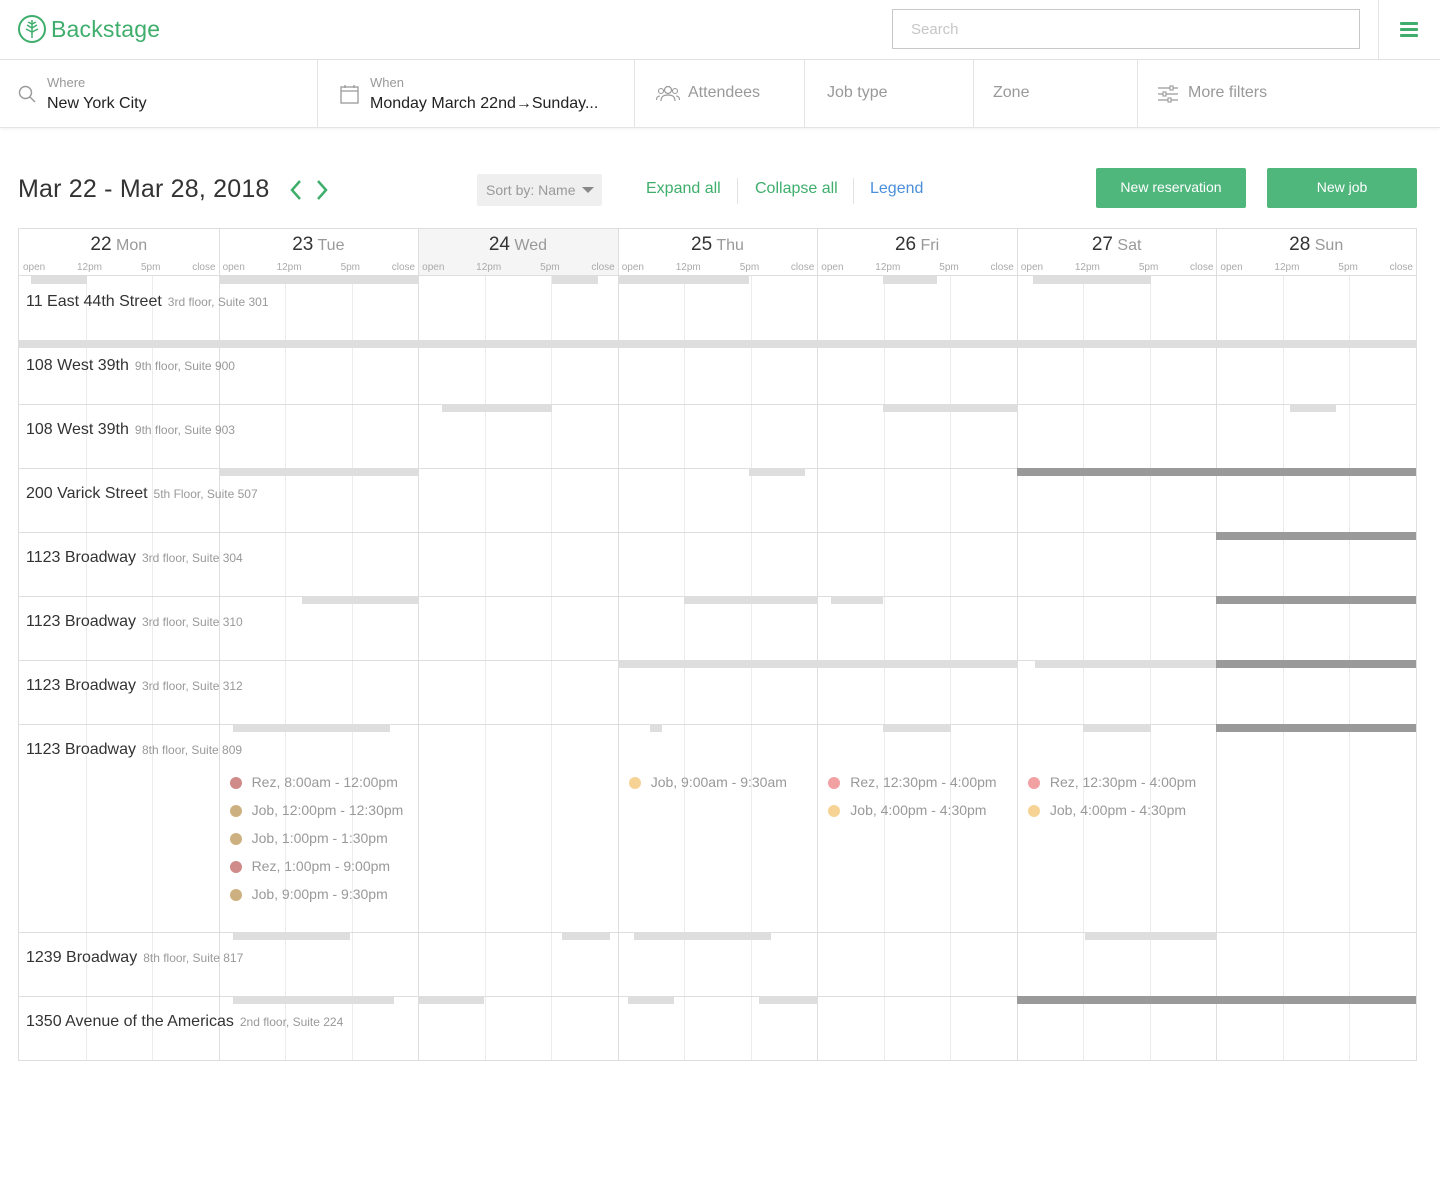 The image size is (1440, 1200). I want to click on day-header-fri: 26 Fri open 12pm 5pm close, so click(917, 252).